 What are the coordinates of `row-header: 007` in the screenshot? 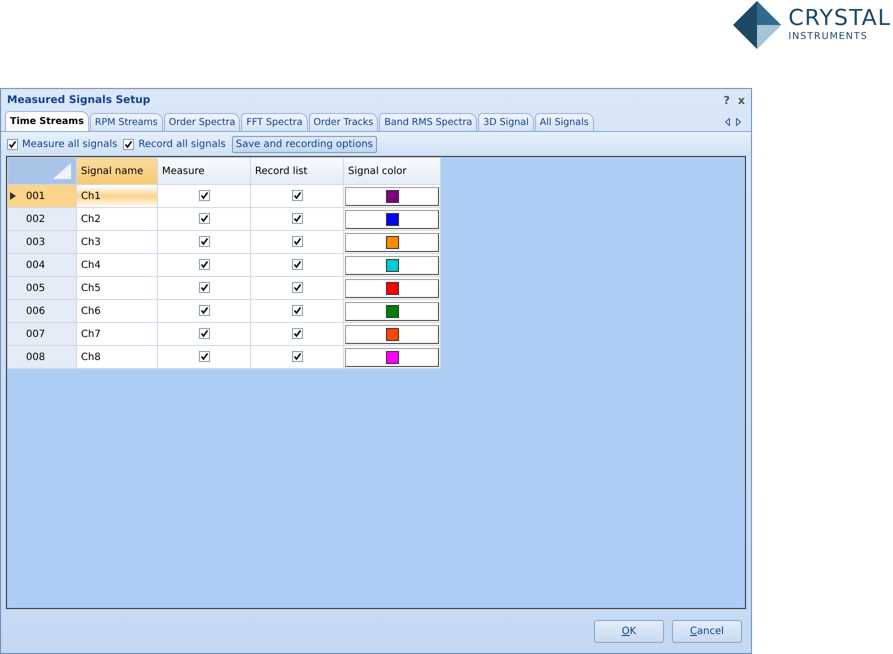 It's located at (42, 334).